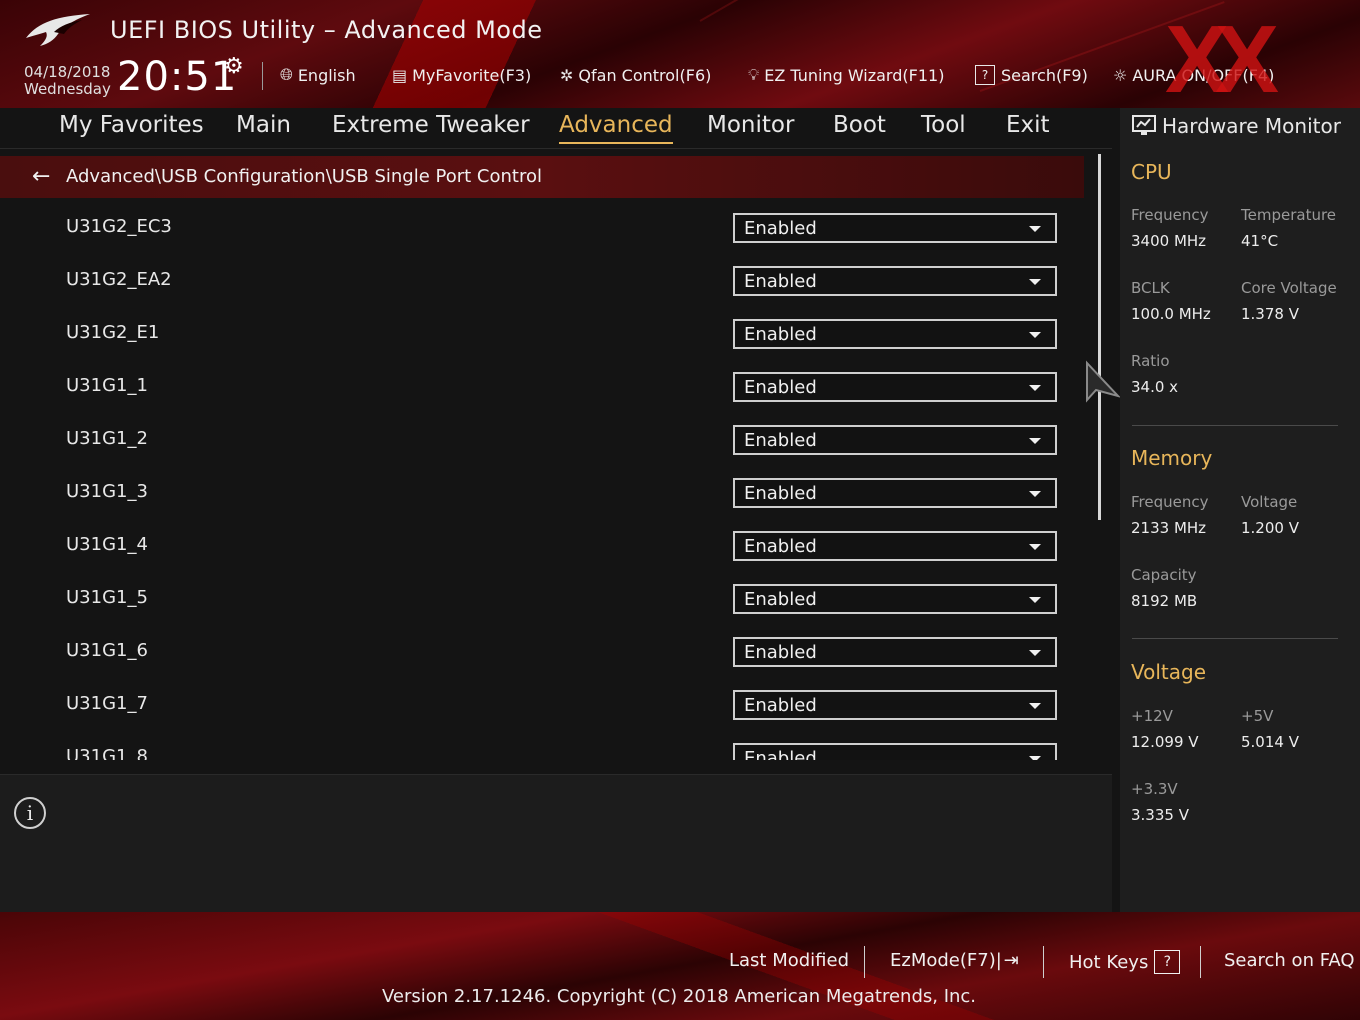  I want to click on globe-icon: 🌐︎, so click(286, 74).